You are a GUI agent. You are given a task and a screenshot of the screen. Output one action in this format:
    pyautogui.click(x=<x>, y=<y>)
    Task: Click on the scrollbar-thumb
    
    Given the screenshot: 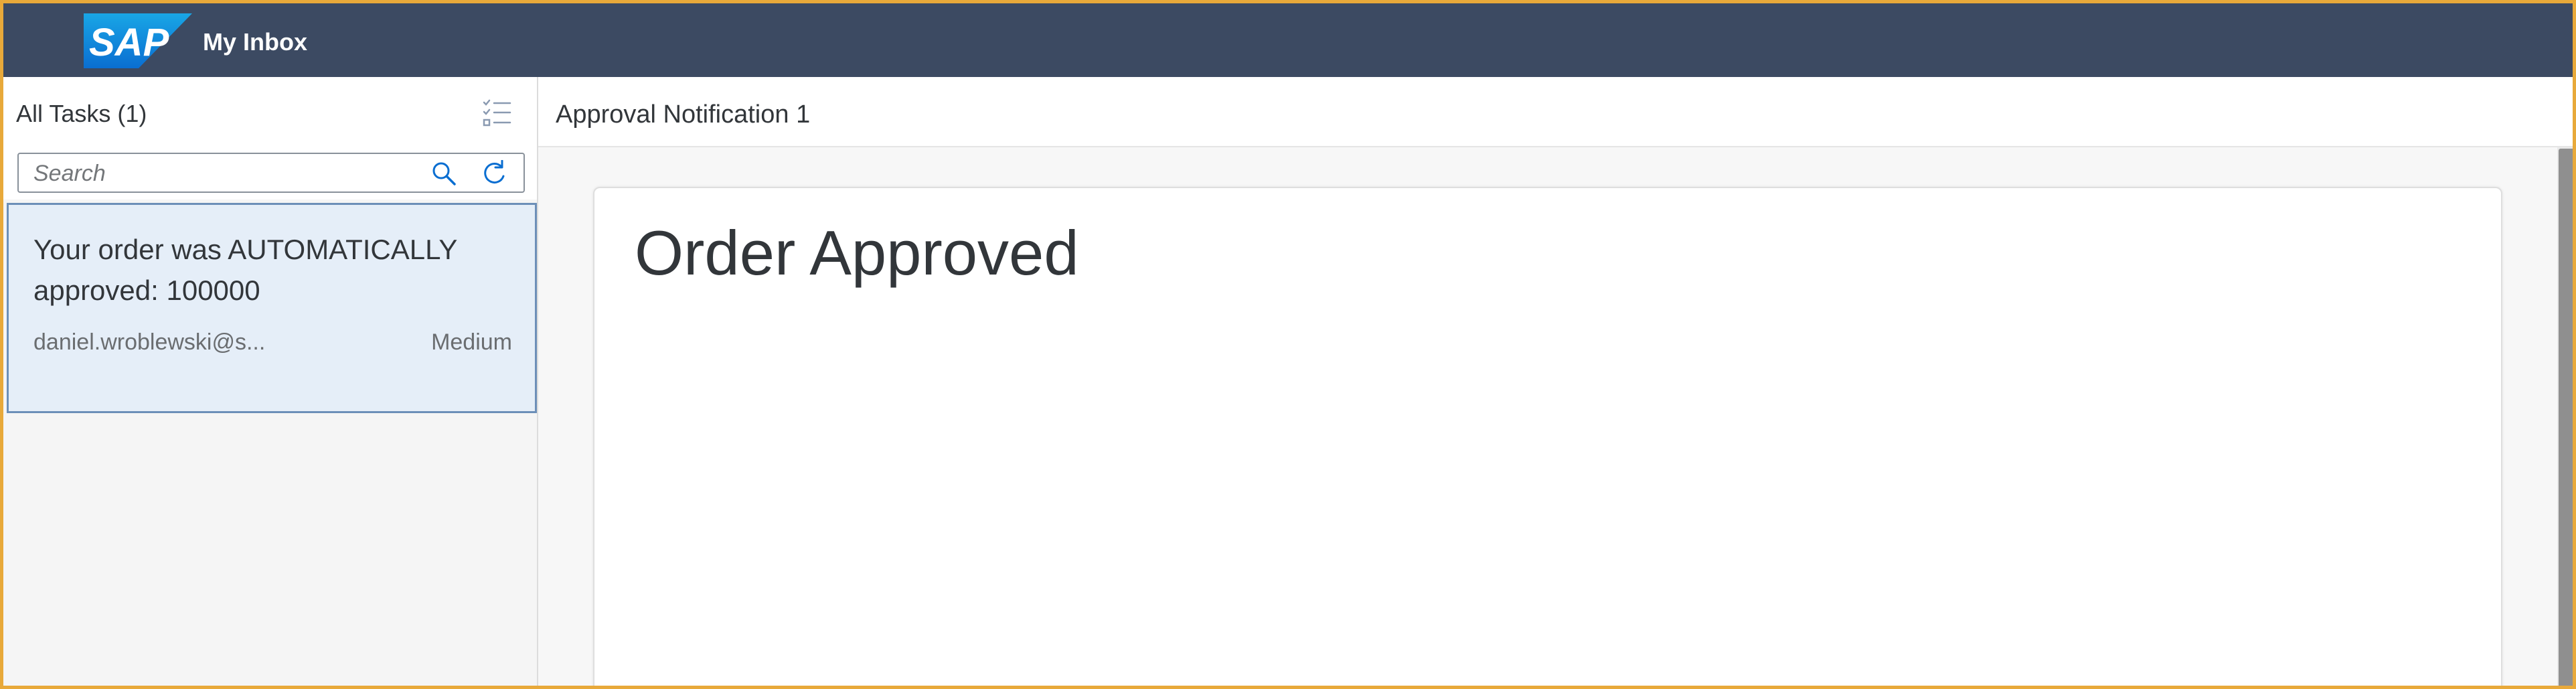 What is the action you would take?
    pyautogui.click(x=2566, y=417)
    